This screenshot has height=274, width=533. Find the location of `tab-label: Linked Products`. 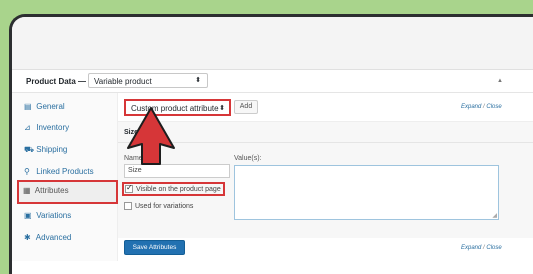

tab-label: Linked Products is located at coordinates (65, 171).